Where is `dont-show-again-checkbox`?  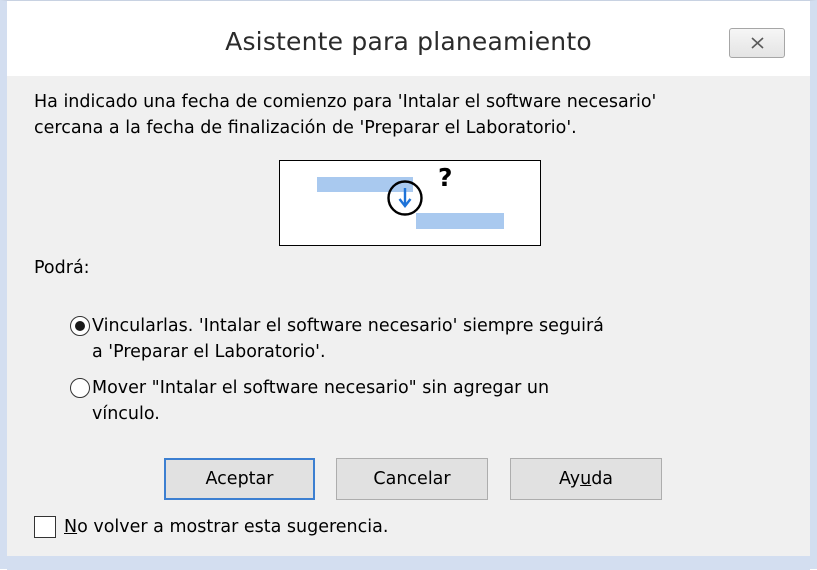 dont-show-again-checkbox is located at coordinates (45, 527).